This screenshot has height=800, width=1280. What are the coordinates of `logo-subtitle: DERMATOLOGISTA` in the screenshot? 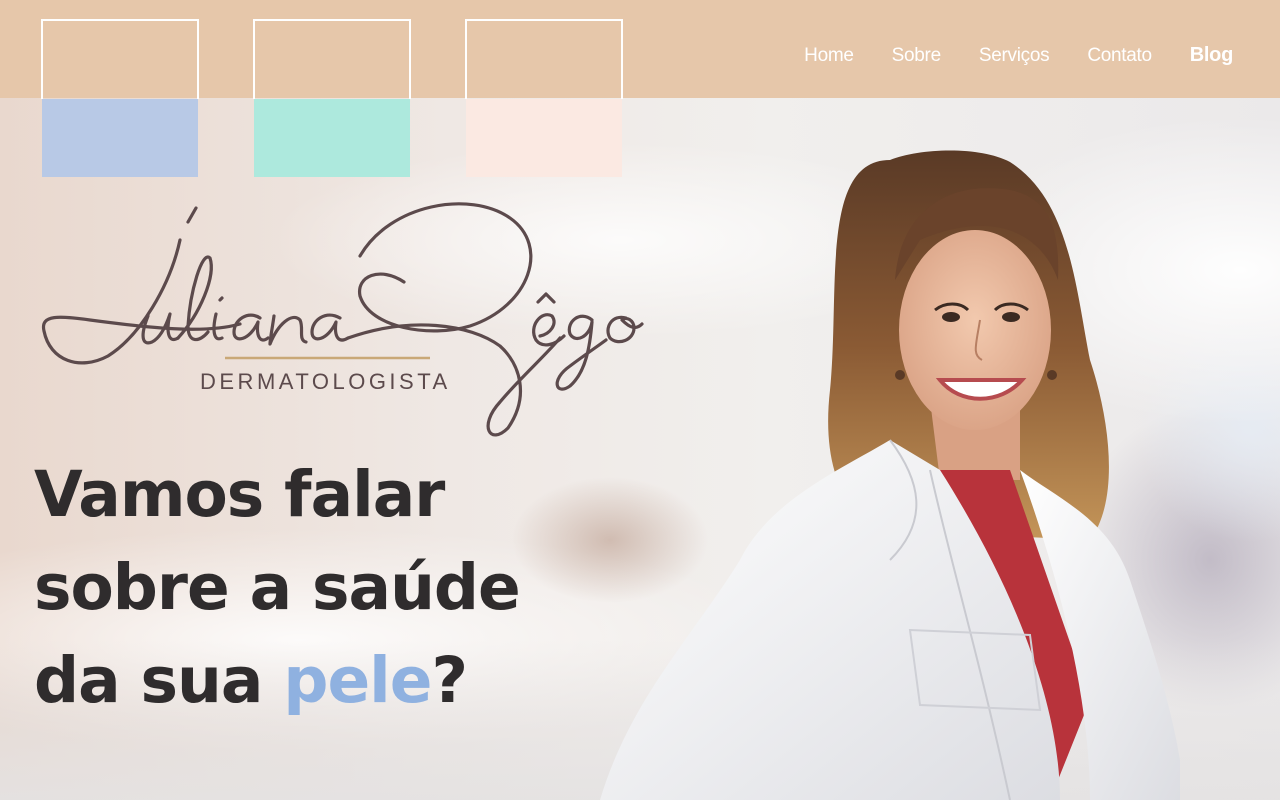 It's located at (325, 381).